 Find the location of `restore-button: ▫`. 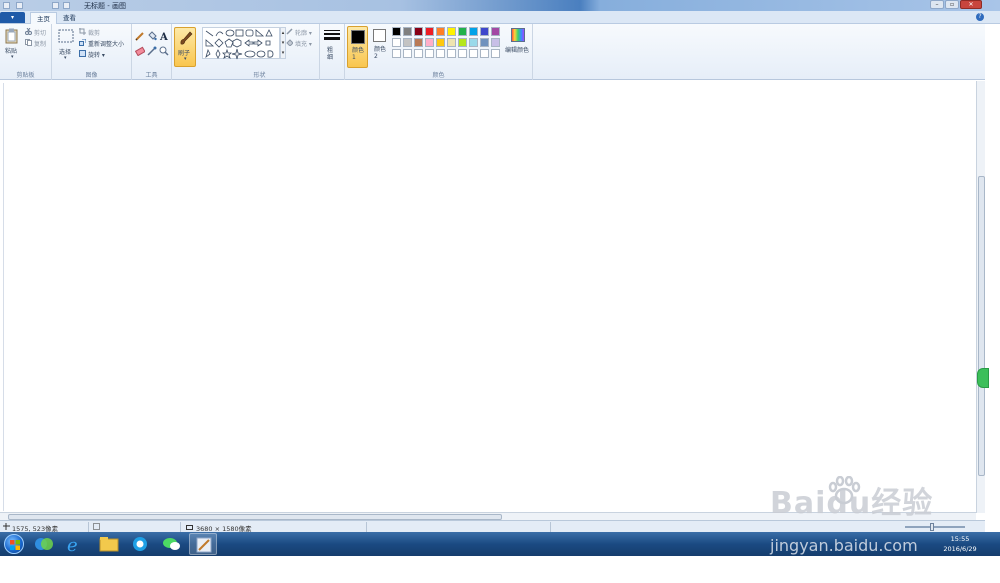

restore-button: ▫ is located at coordinates (952, 4).